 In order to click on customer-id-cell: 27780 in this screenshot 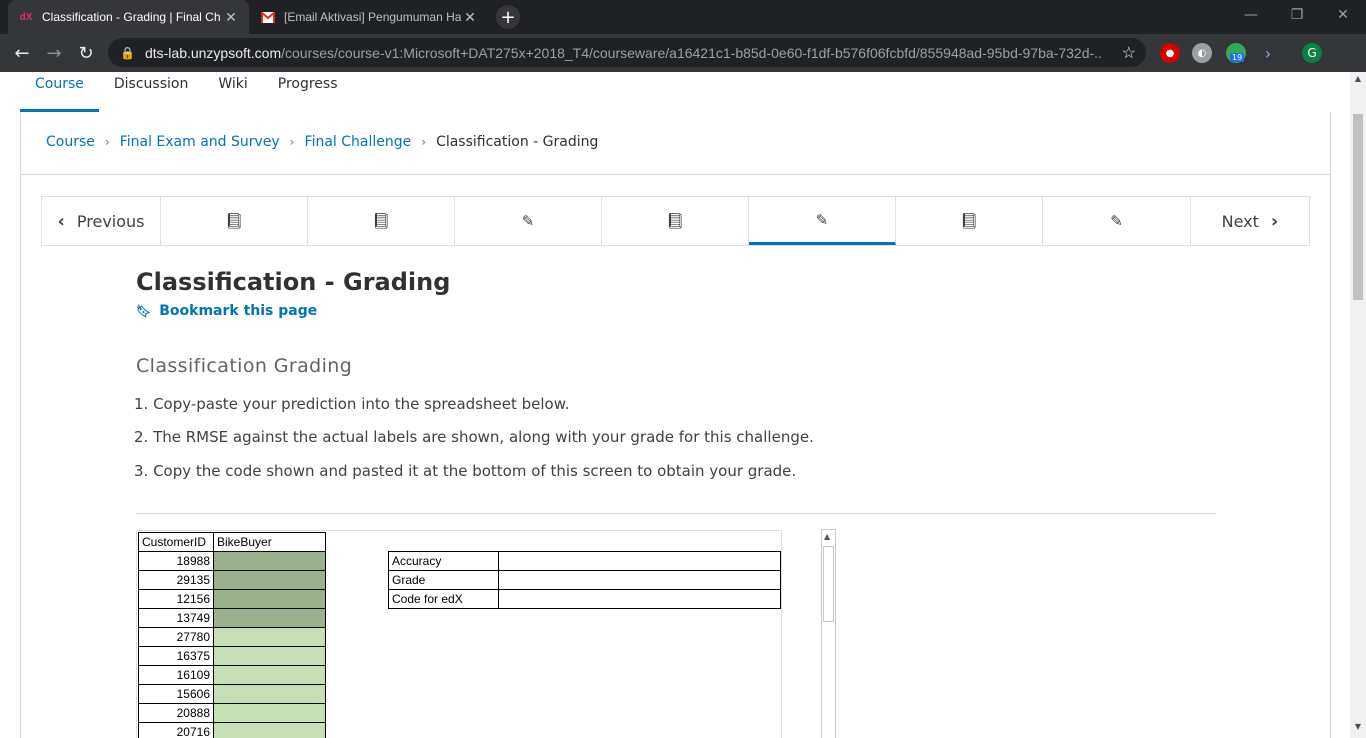, I will do `click(176, 637)`.